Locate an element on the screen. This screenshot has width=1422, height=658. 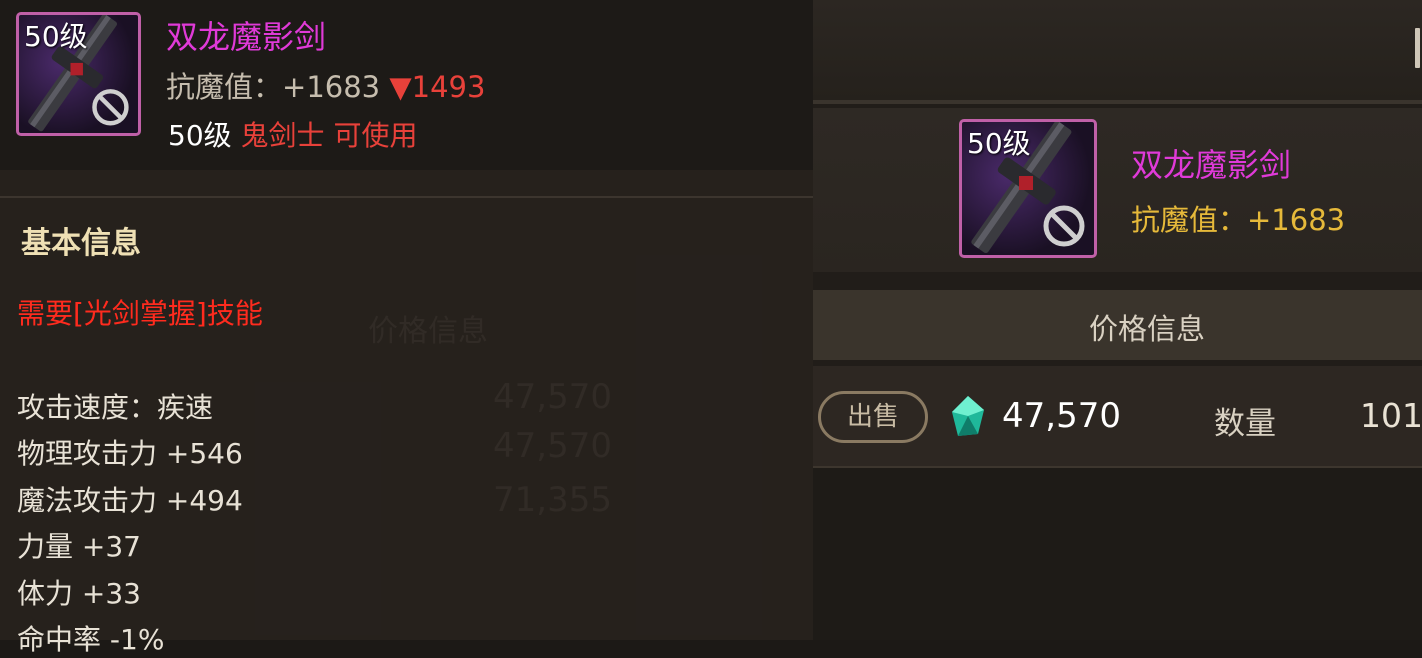
ghost-price-1: 47,570 is located at coordinates (552, 397).